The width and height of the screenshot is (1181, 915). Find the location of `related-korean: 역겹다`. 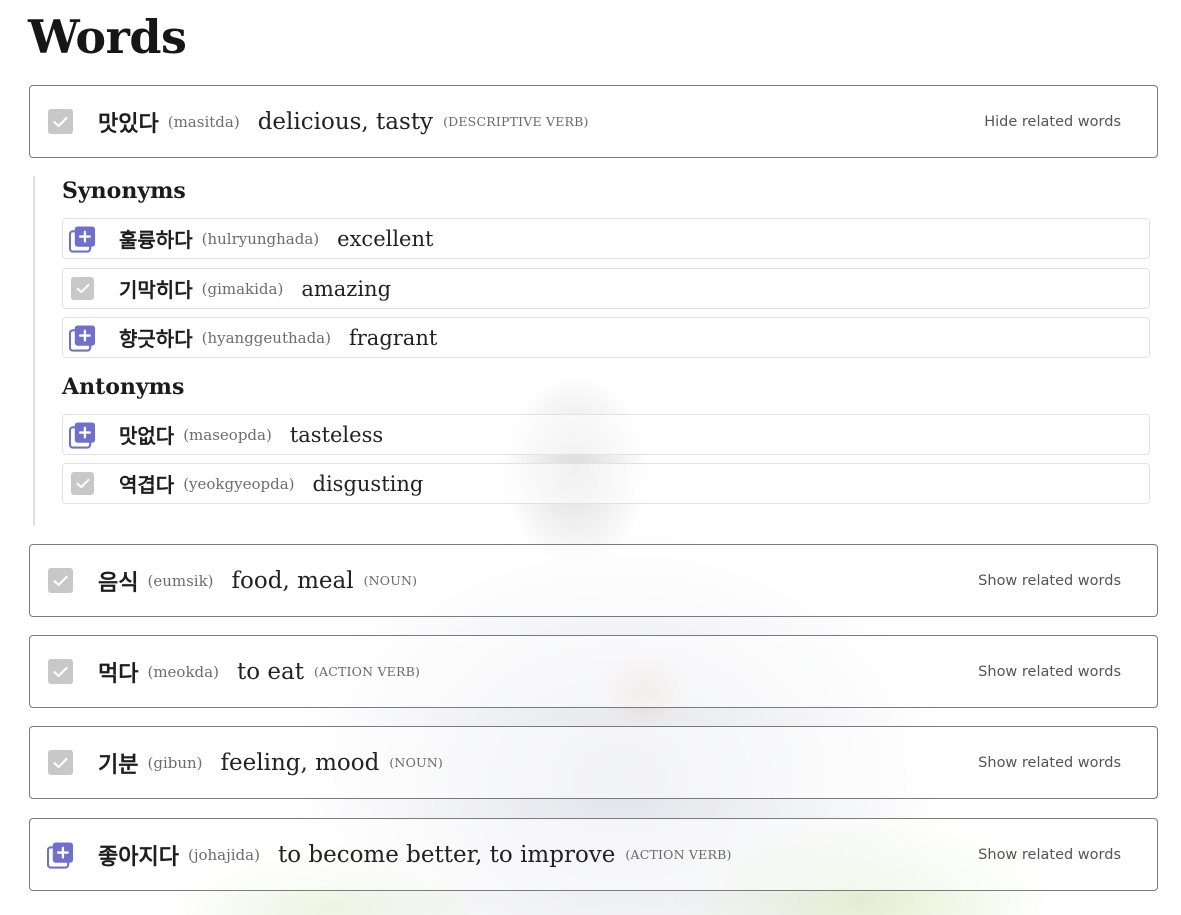

related-korean: 역겹다 is located at coordinates (147, 485).